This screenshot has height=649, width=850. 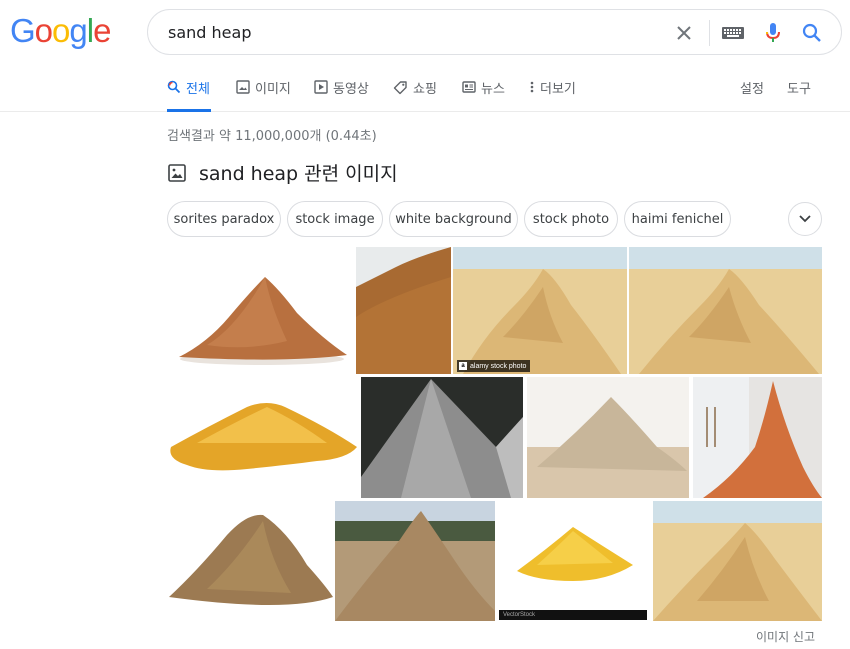 I want to click on images-section-header: sand heap 관련 이미지, so click(x=282, y=172).